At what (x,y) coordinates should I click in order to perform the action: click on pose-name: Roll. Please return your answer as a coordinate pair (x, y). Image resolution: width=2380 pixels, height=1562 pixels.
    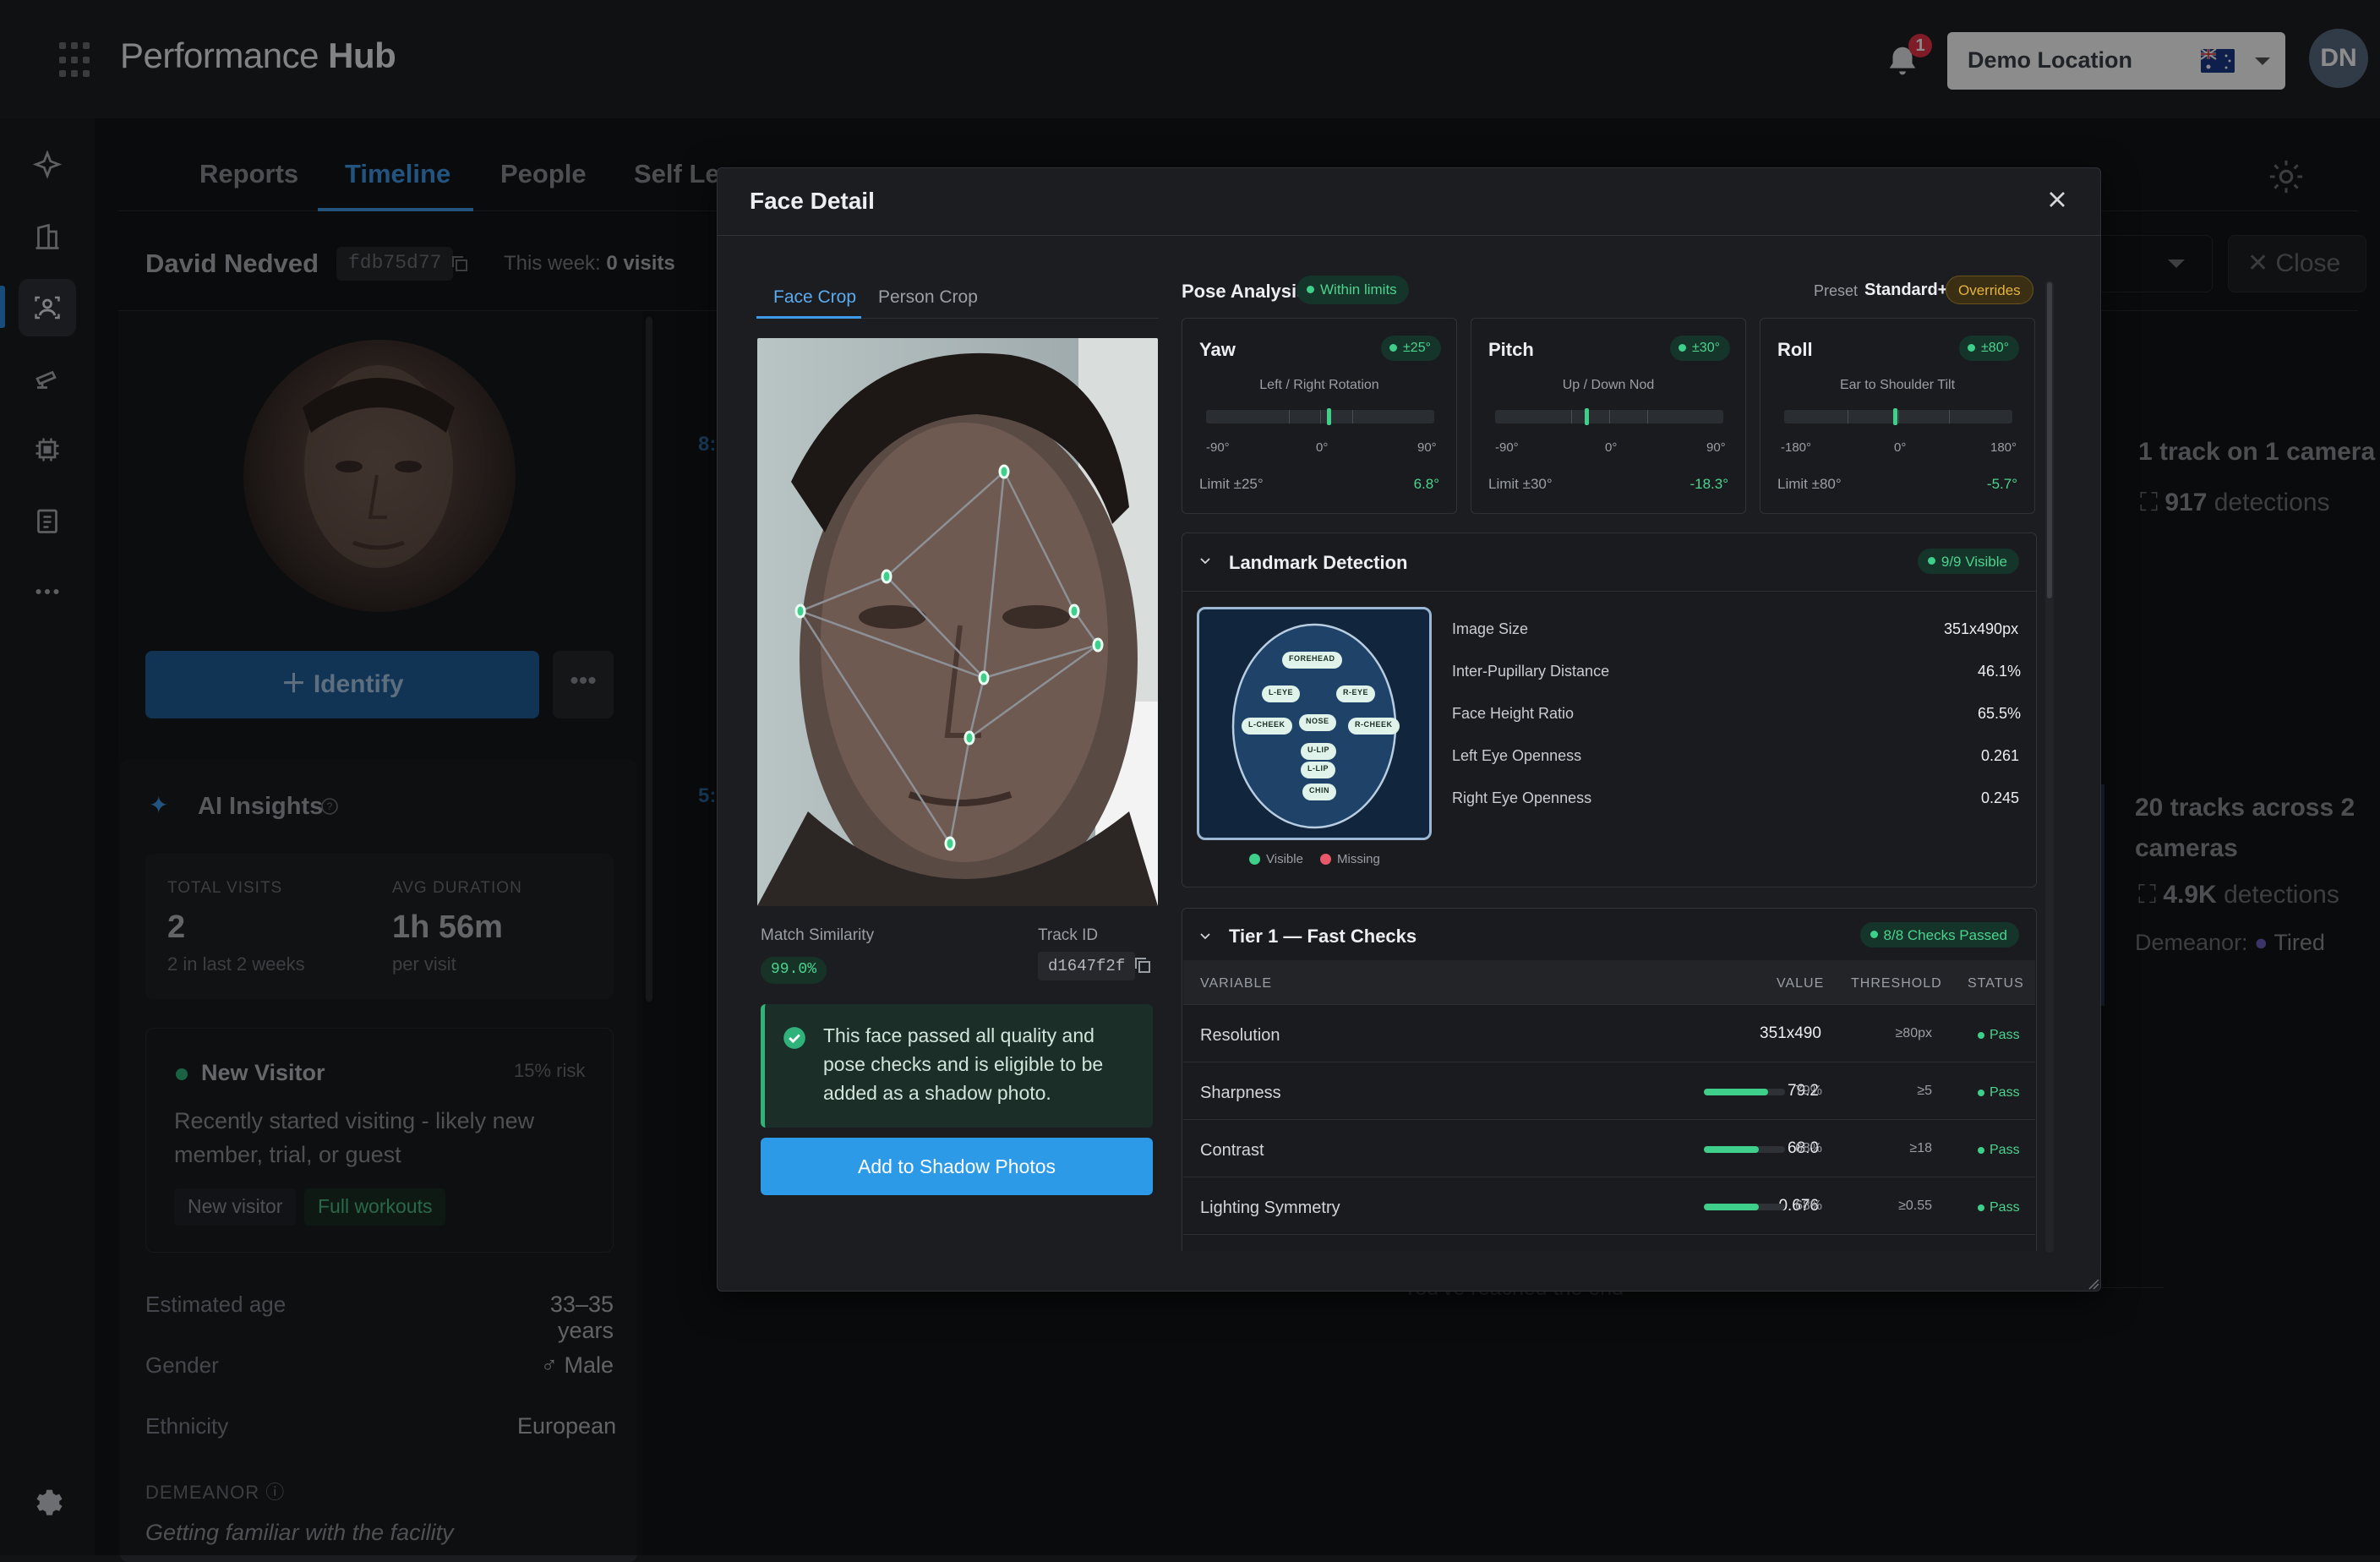
    Looking at the image, I should click on (1795, 349).